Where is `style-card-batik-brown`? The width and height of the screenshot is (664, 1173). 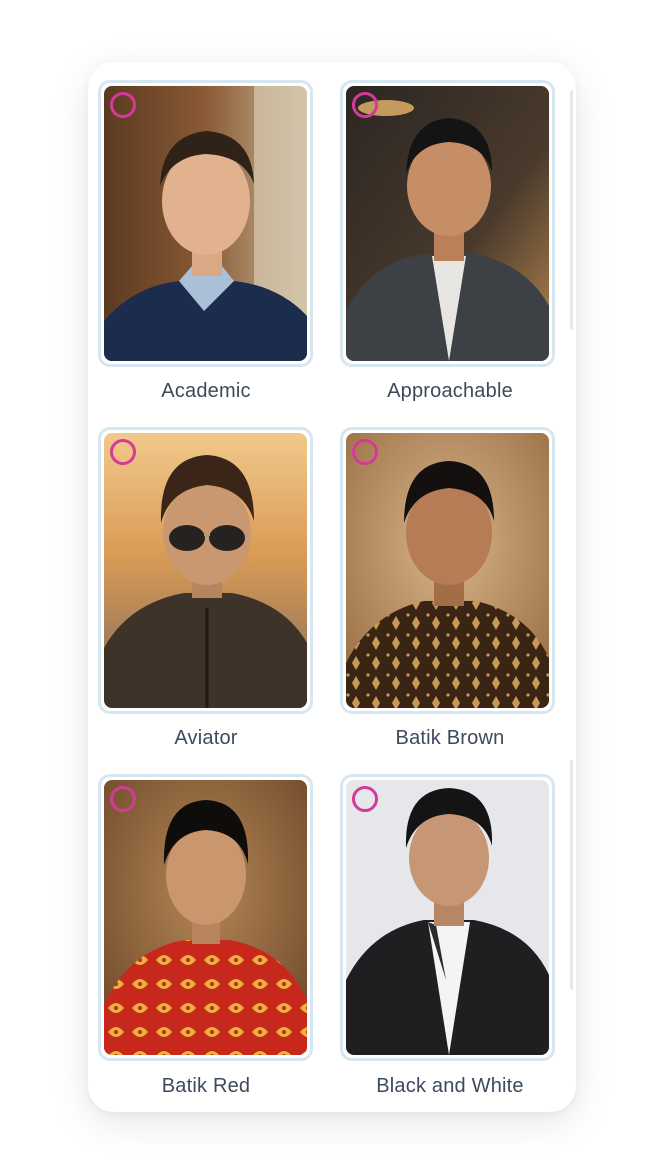
style-card-batik-brown is located at coordinates (447, 570).